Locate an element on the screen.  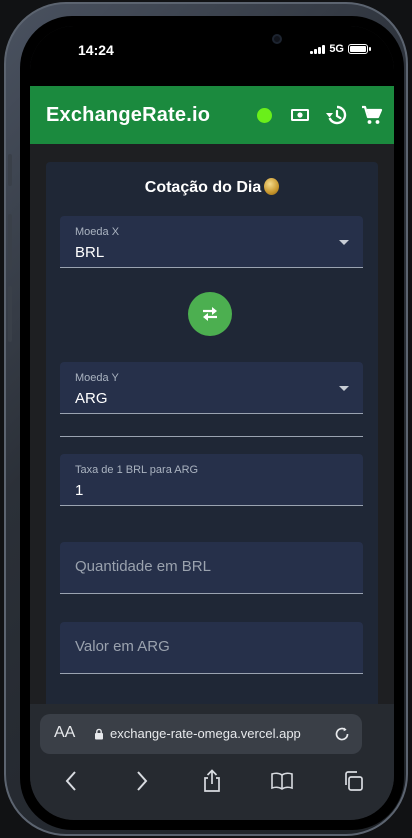
tabs-icon is located at coordinates (353, 781).